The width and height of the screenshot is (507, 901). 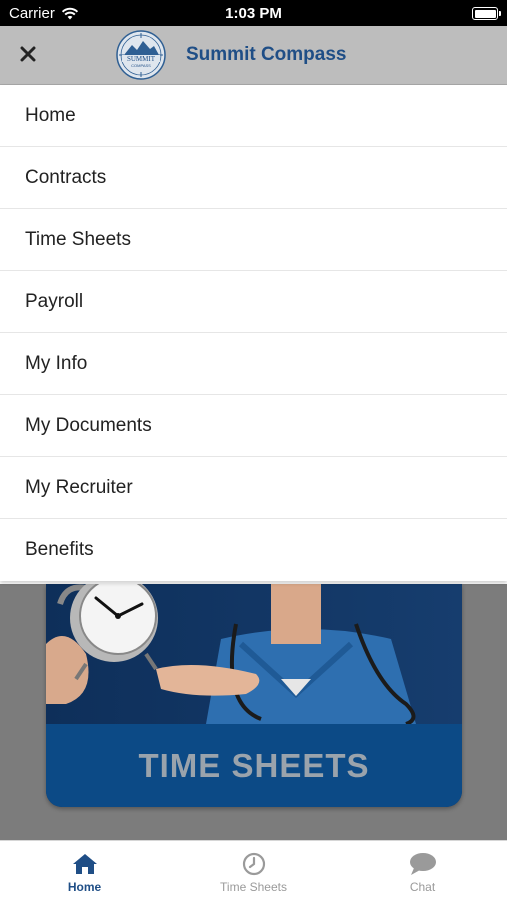 What do you see at coordinates (253, 426) in the screenshot?
I see `menu-item-my-documents: My Documents` at bounding box center [253, 426].